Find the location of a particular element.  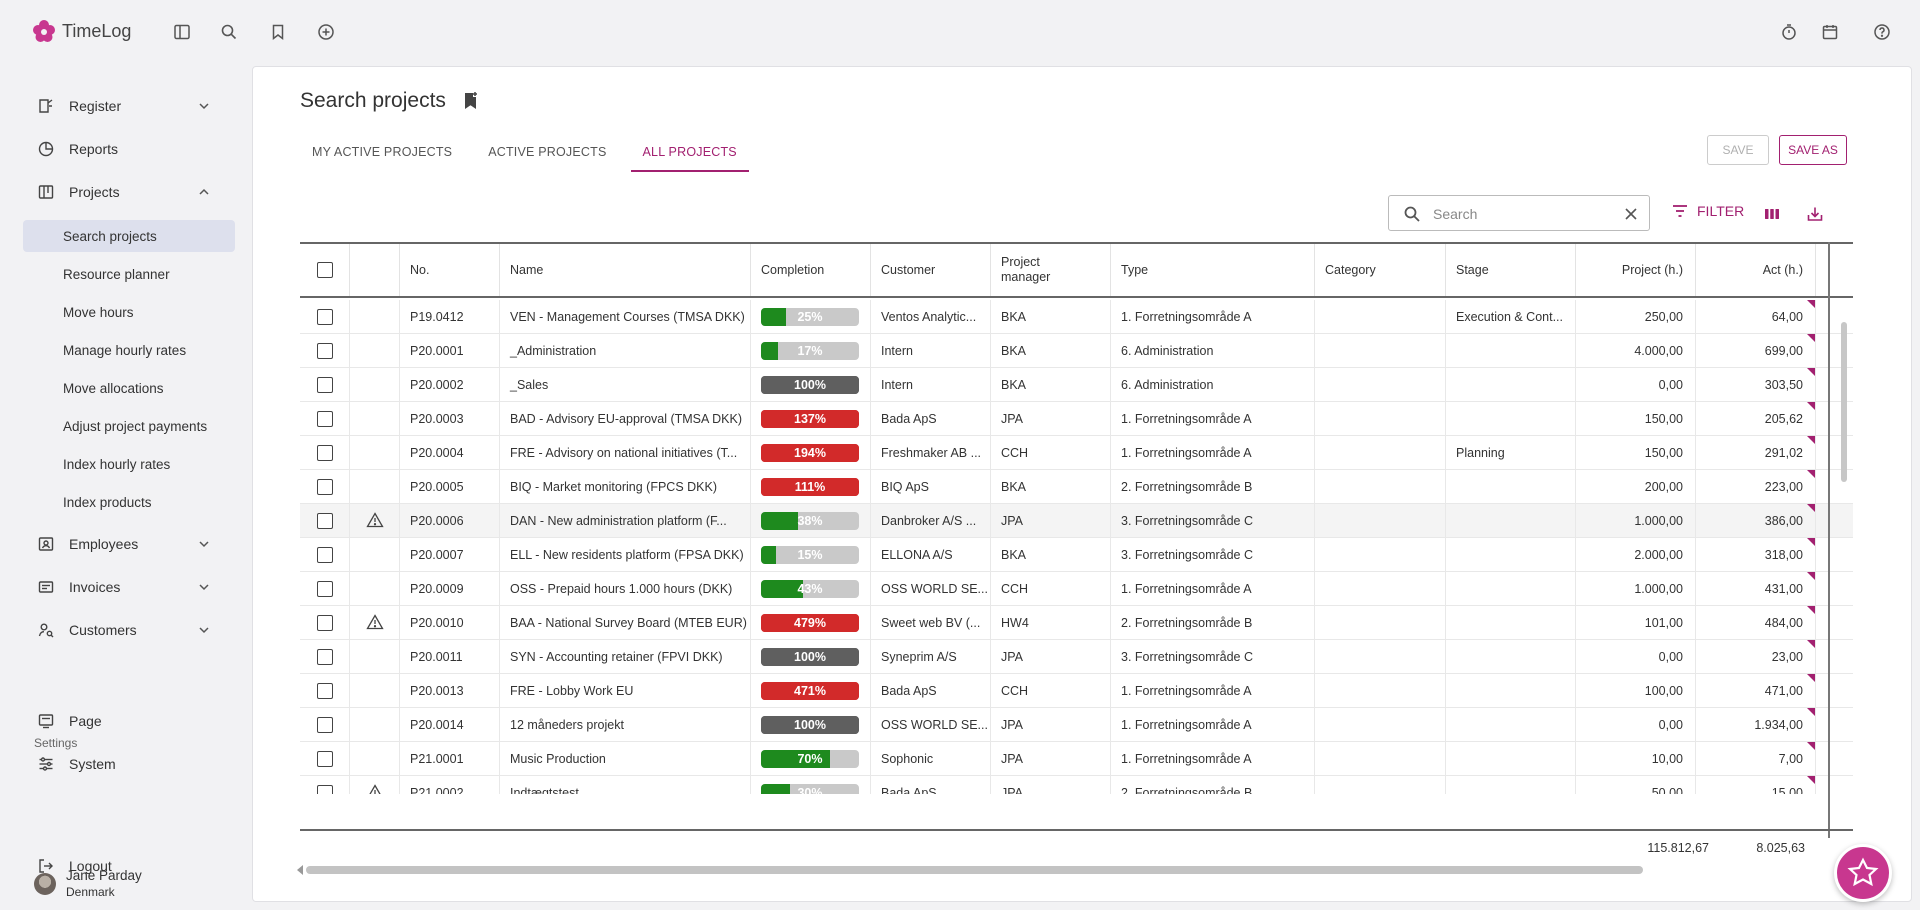

project-name: VEN - Management Courses (TMSA DKK) is located at coordinates (625, 317).